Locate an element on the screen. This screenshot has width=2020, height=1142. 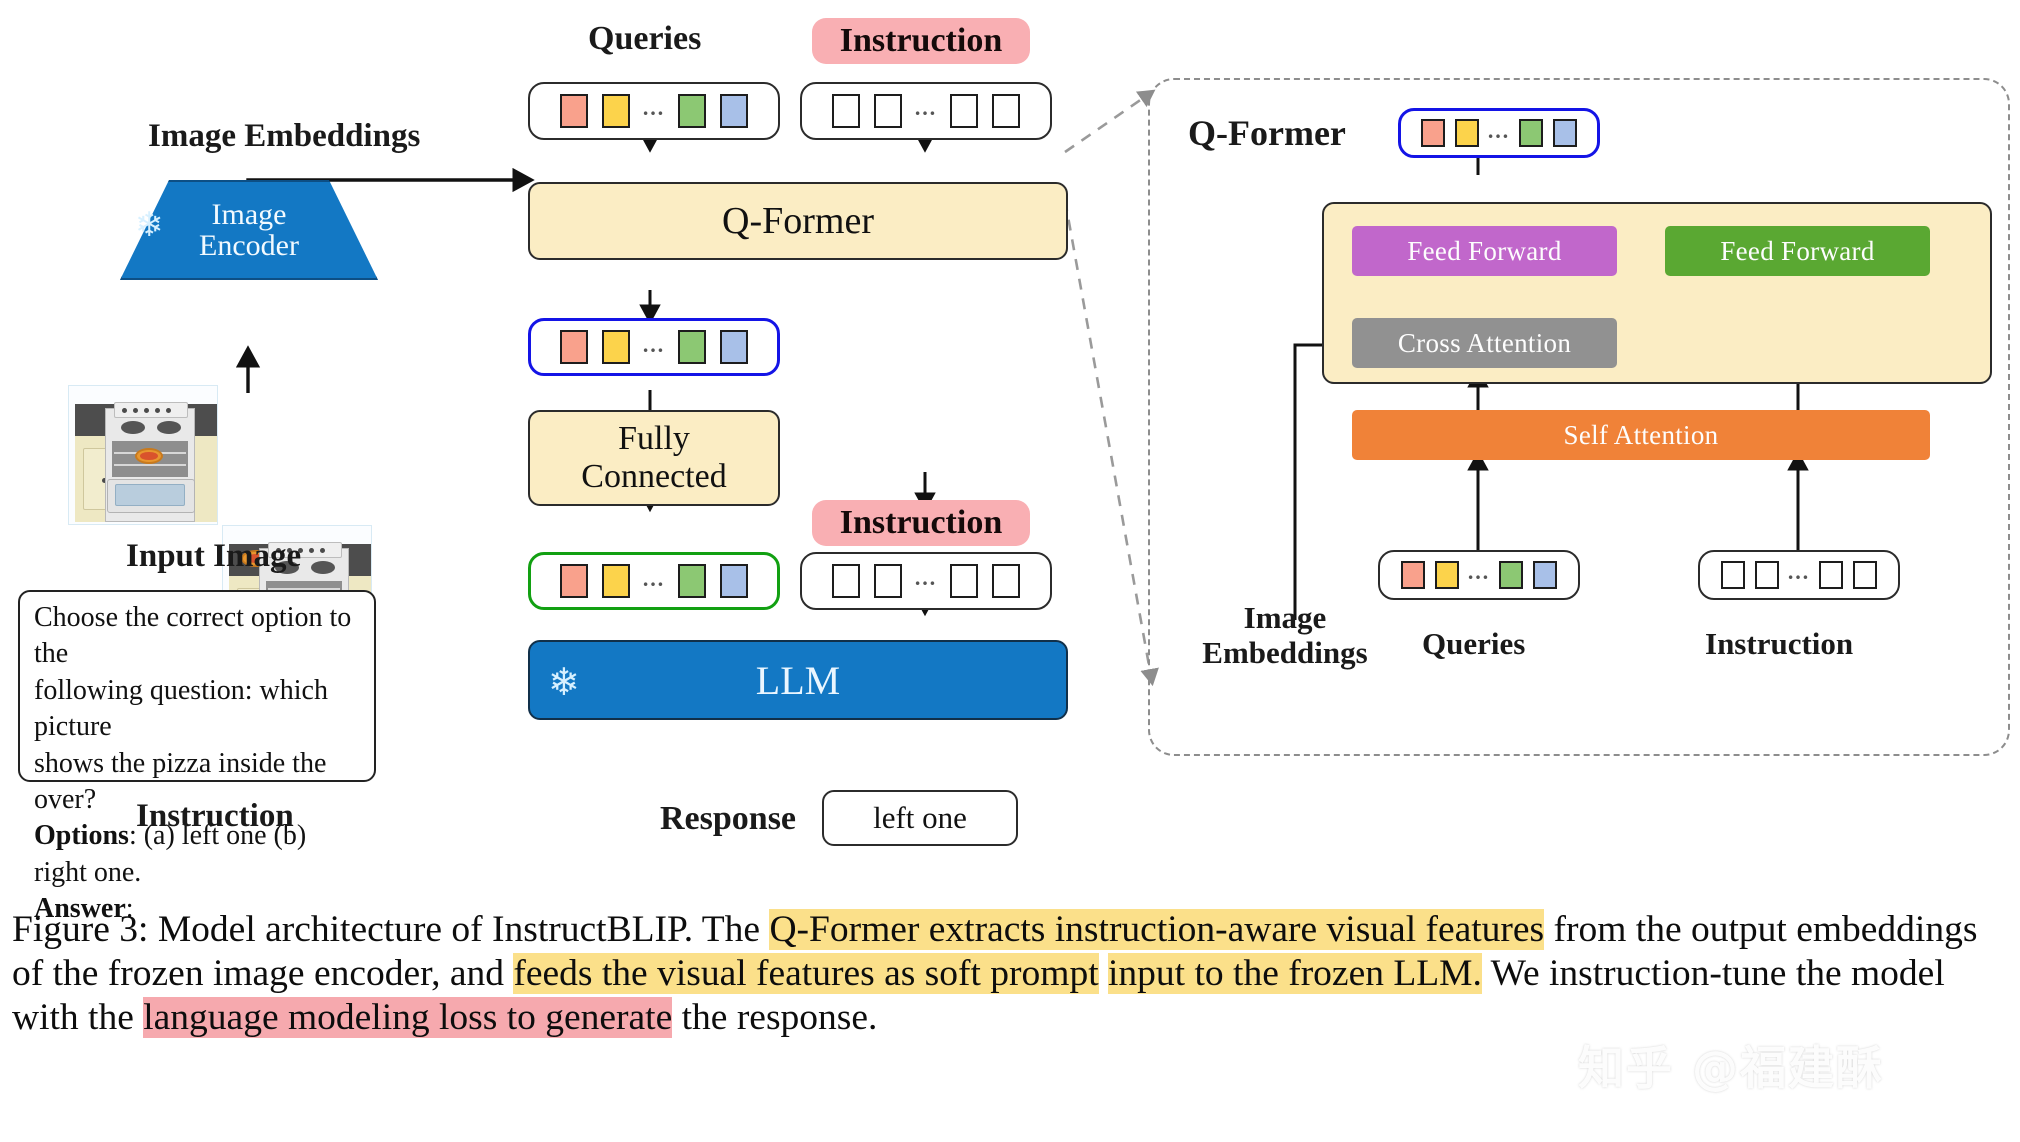
q-former-label: Q-Former is located at coordinates (798, 221).